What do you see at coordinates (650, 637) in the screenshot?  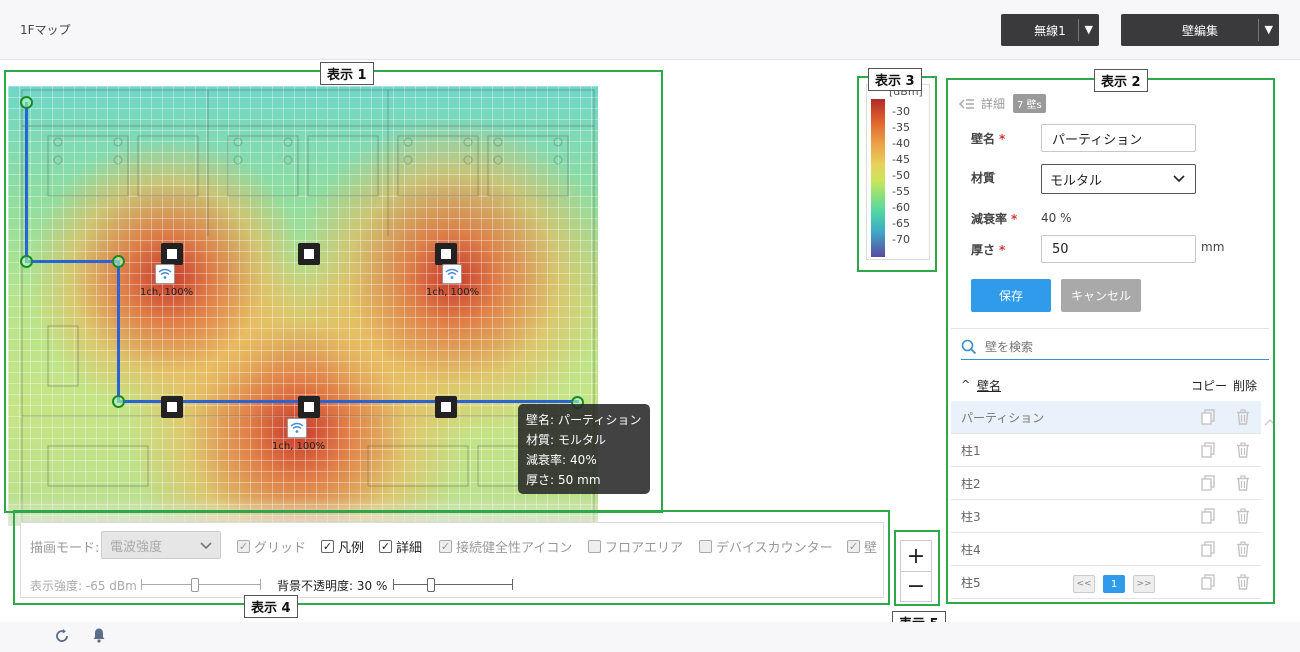 I see `footer-bar` at bounding box center [650, 637].